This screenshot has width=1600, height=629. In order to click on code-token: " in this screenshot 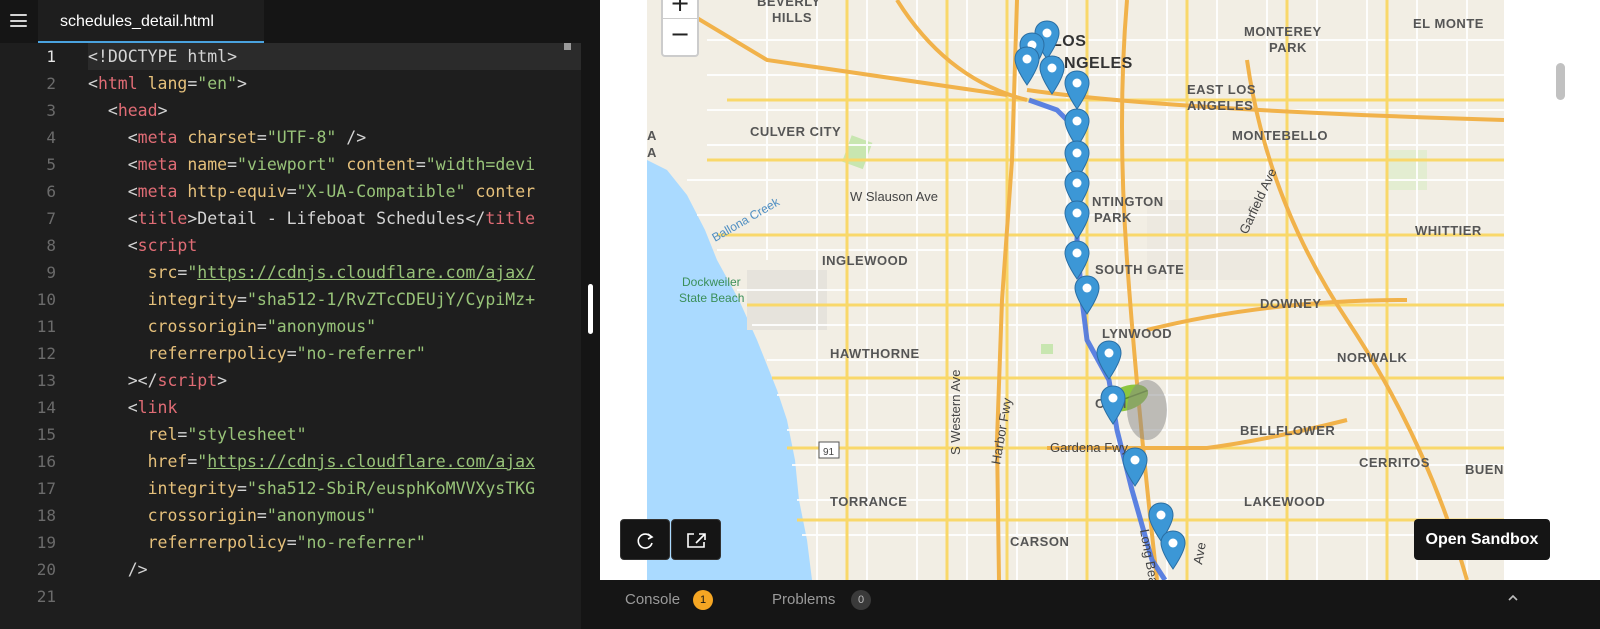, I will do `click(192, 272)`.